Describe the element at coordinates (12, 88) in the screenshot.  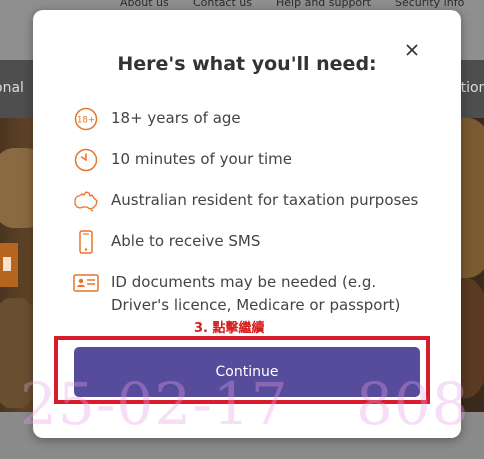
I see `nav-item-left: onal` at that location.